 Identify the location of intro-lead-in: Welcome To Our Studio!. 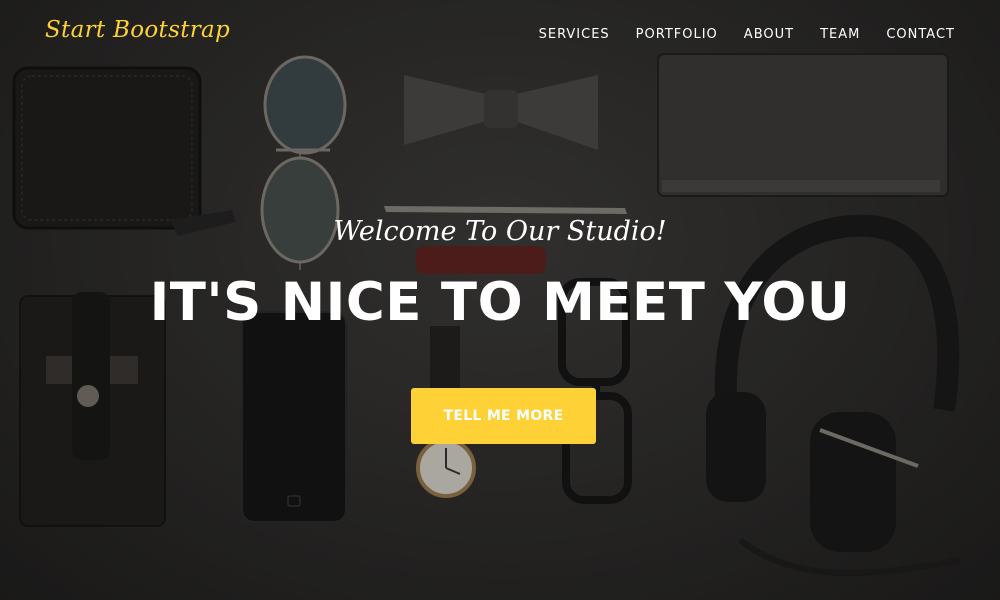
(500, 231).